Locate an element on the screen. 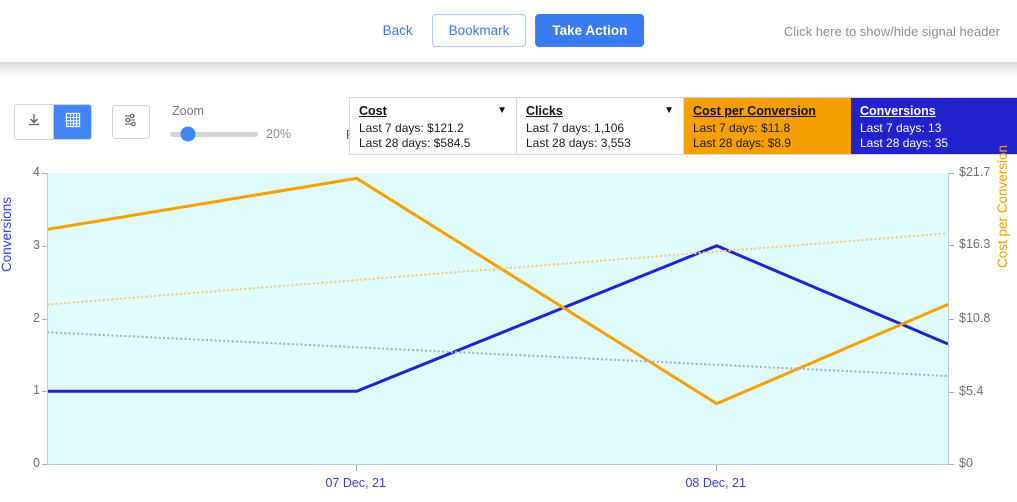 The width and height of the screenshot is (1017, 502). metric-card-last28: Last 28 days: 35 is located at coordinates (904, 143).